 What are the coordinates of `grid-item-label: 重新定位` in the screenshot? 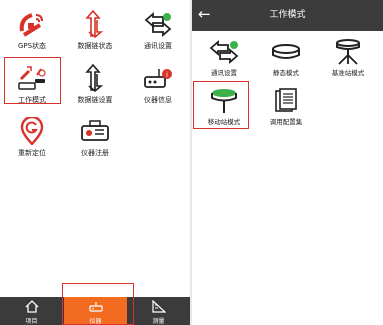 It's located at (32, 153).